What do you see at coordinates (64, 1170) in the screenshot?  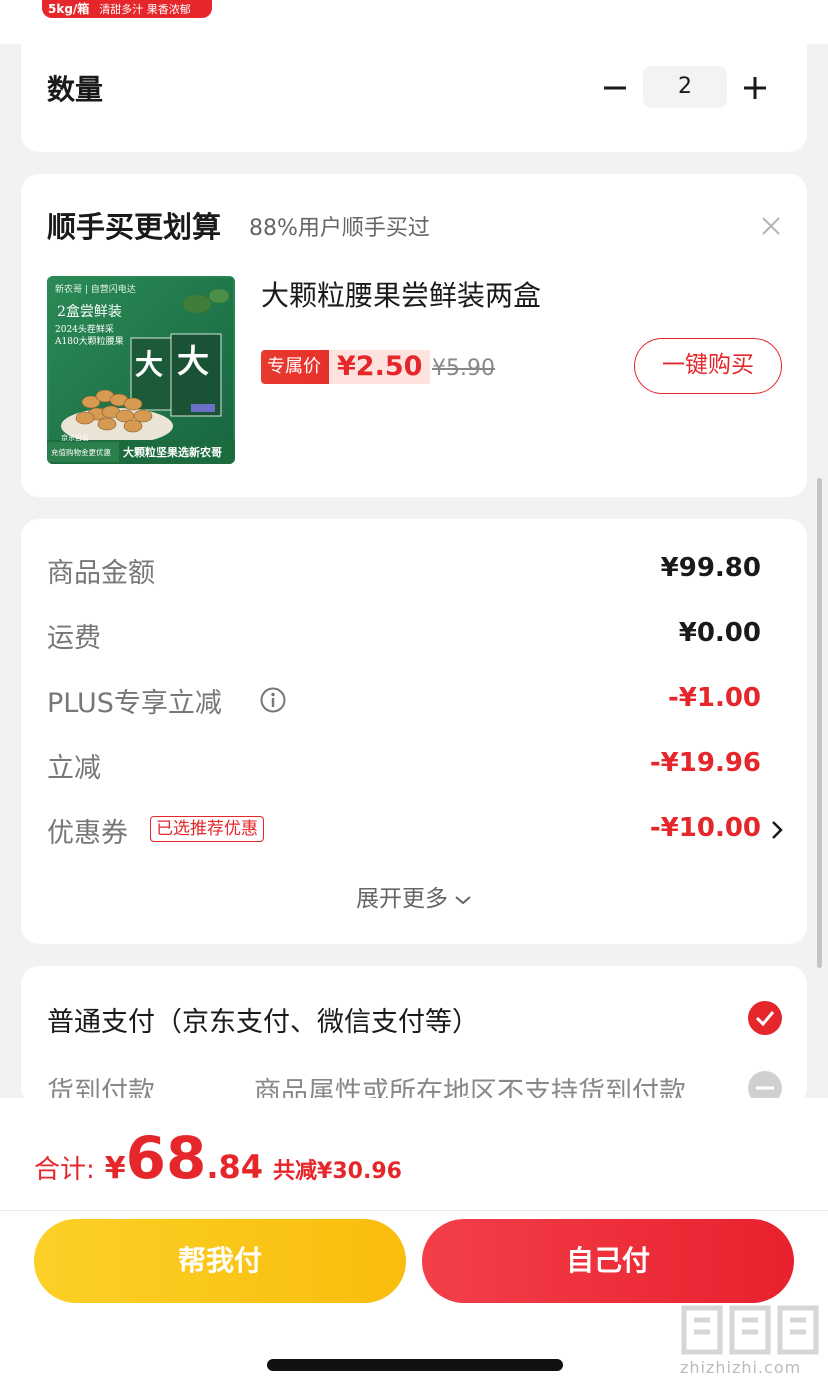 I see `total-label: 合计:` at bounding box center [64, 1170].